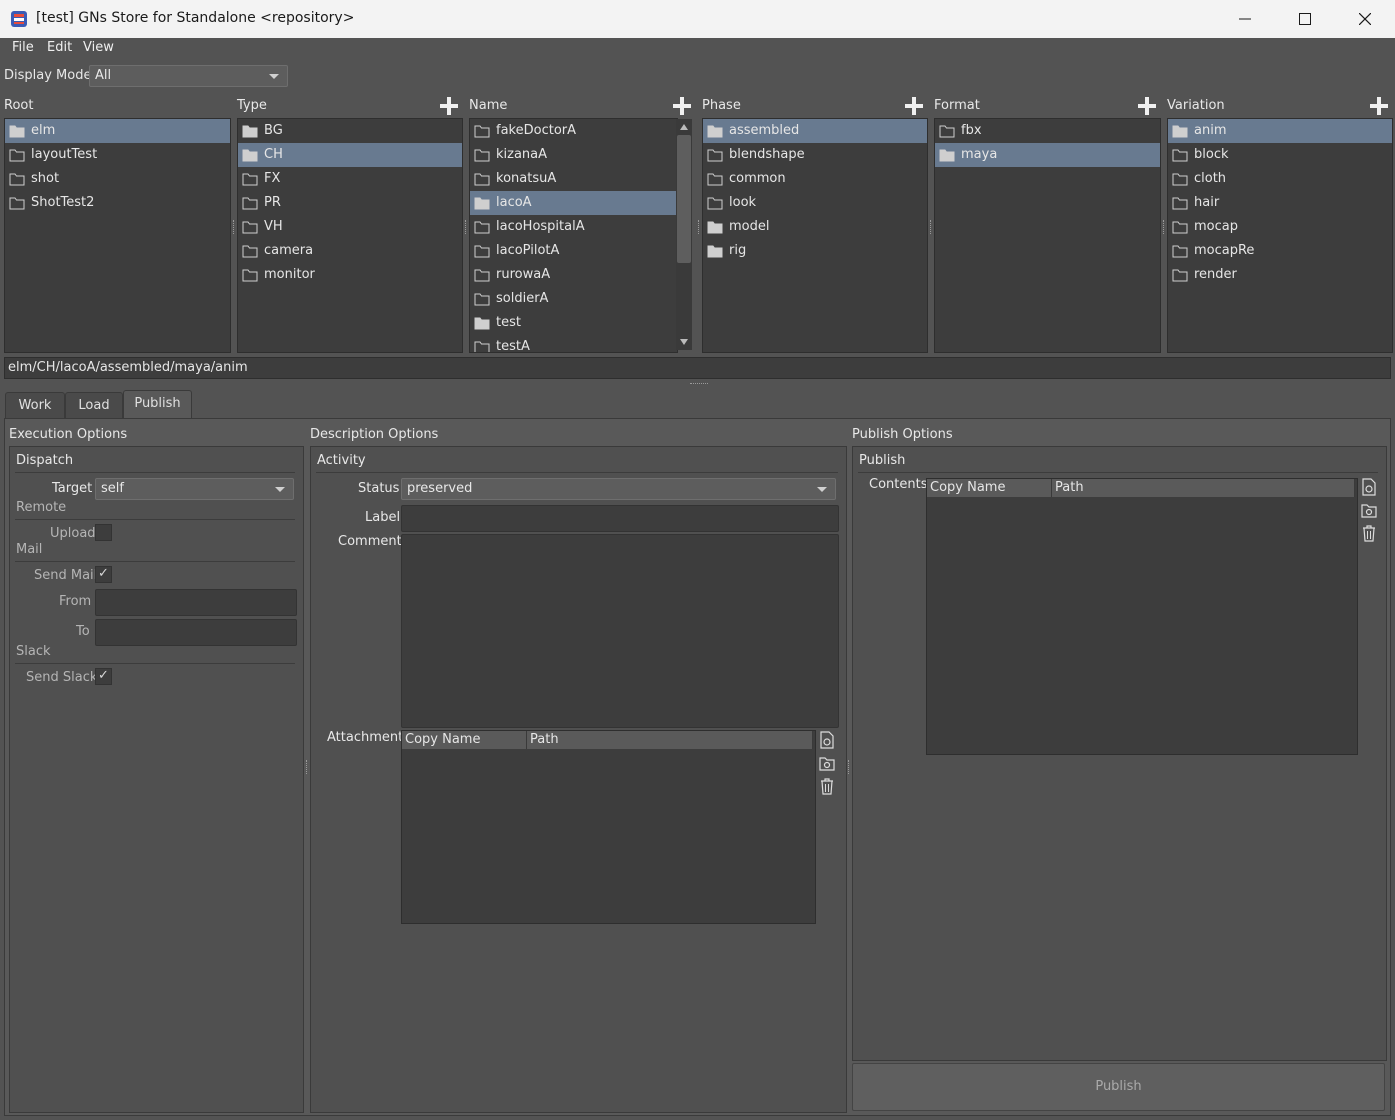  What do you see at coordinates (914, 106) in the screenshot?
I see `add-phase-button` at bounding box center [914, 106].